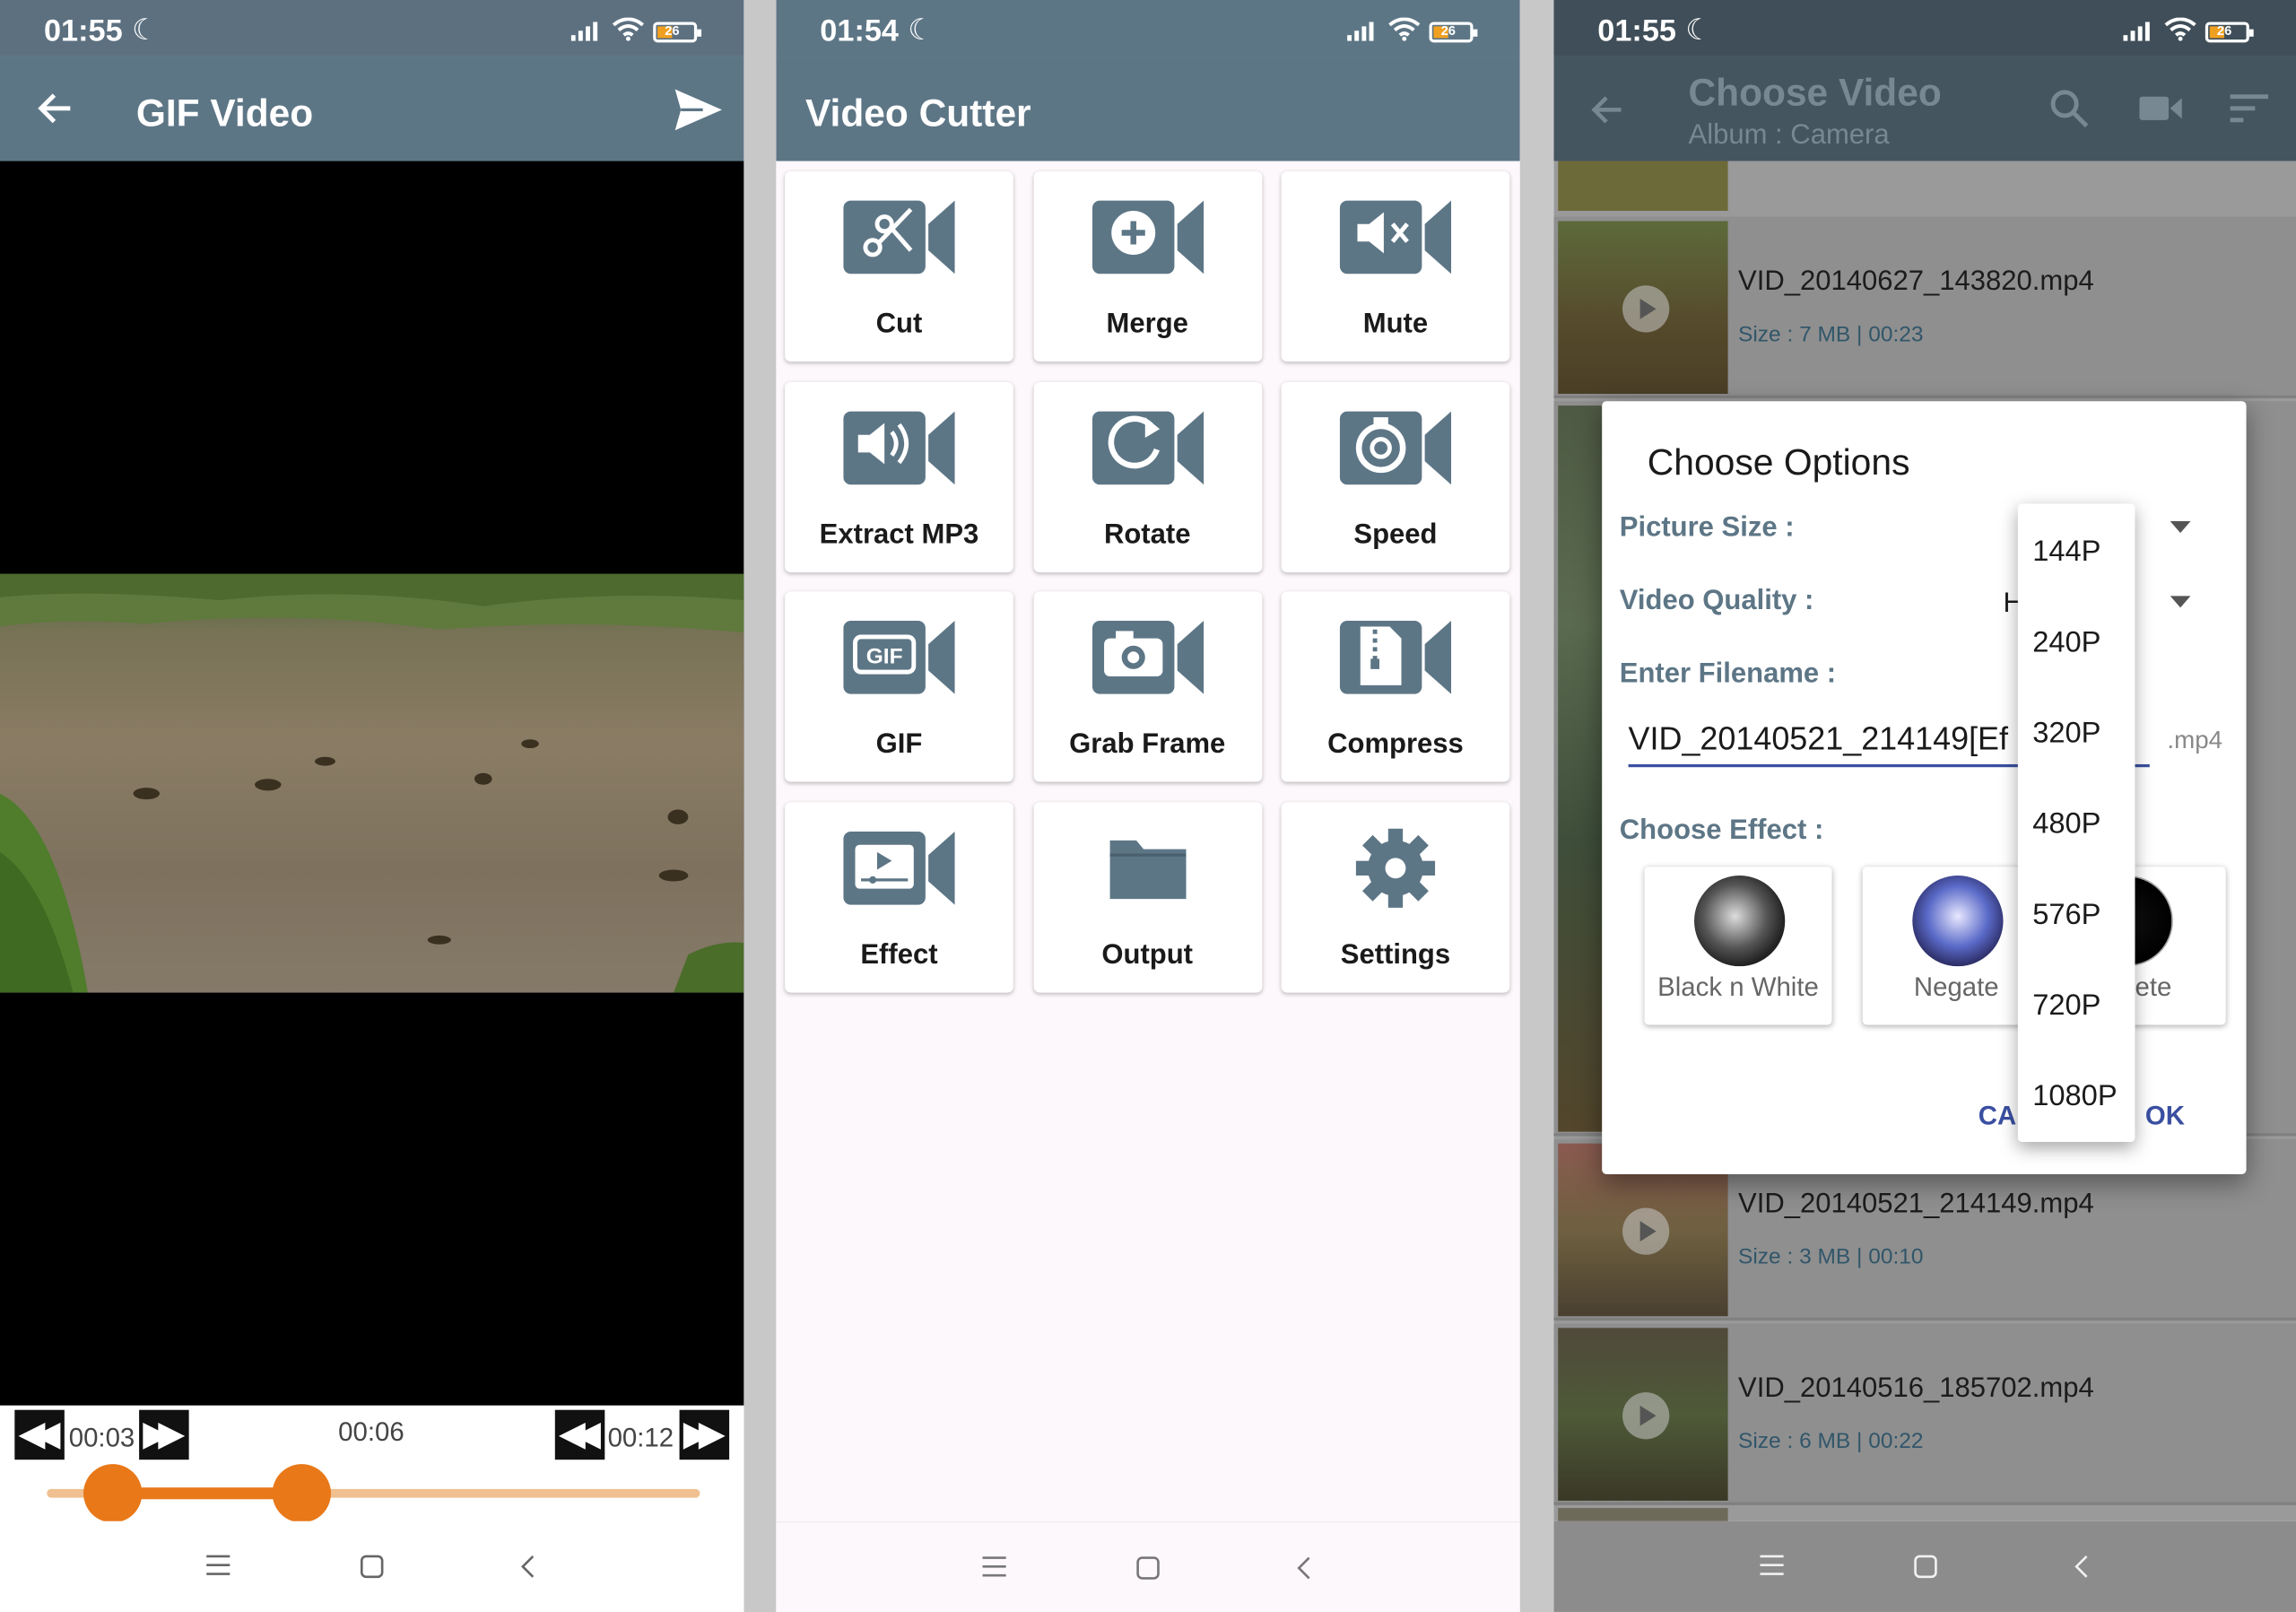  What do you see at coordinates (1815, 92) in the screenshot?
I see `page-title: Choose Video` at bounding box center [1815, 92].